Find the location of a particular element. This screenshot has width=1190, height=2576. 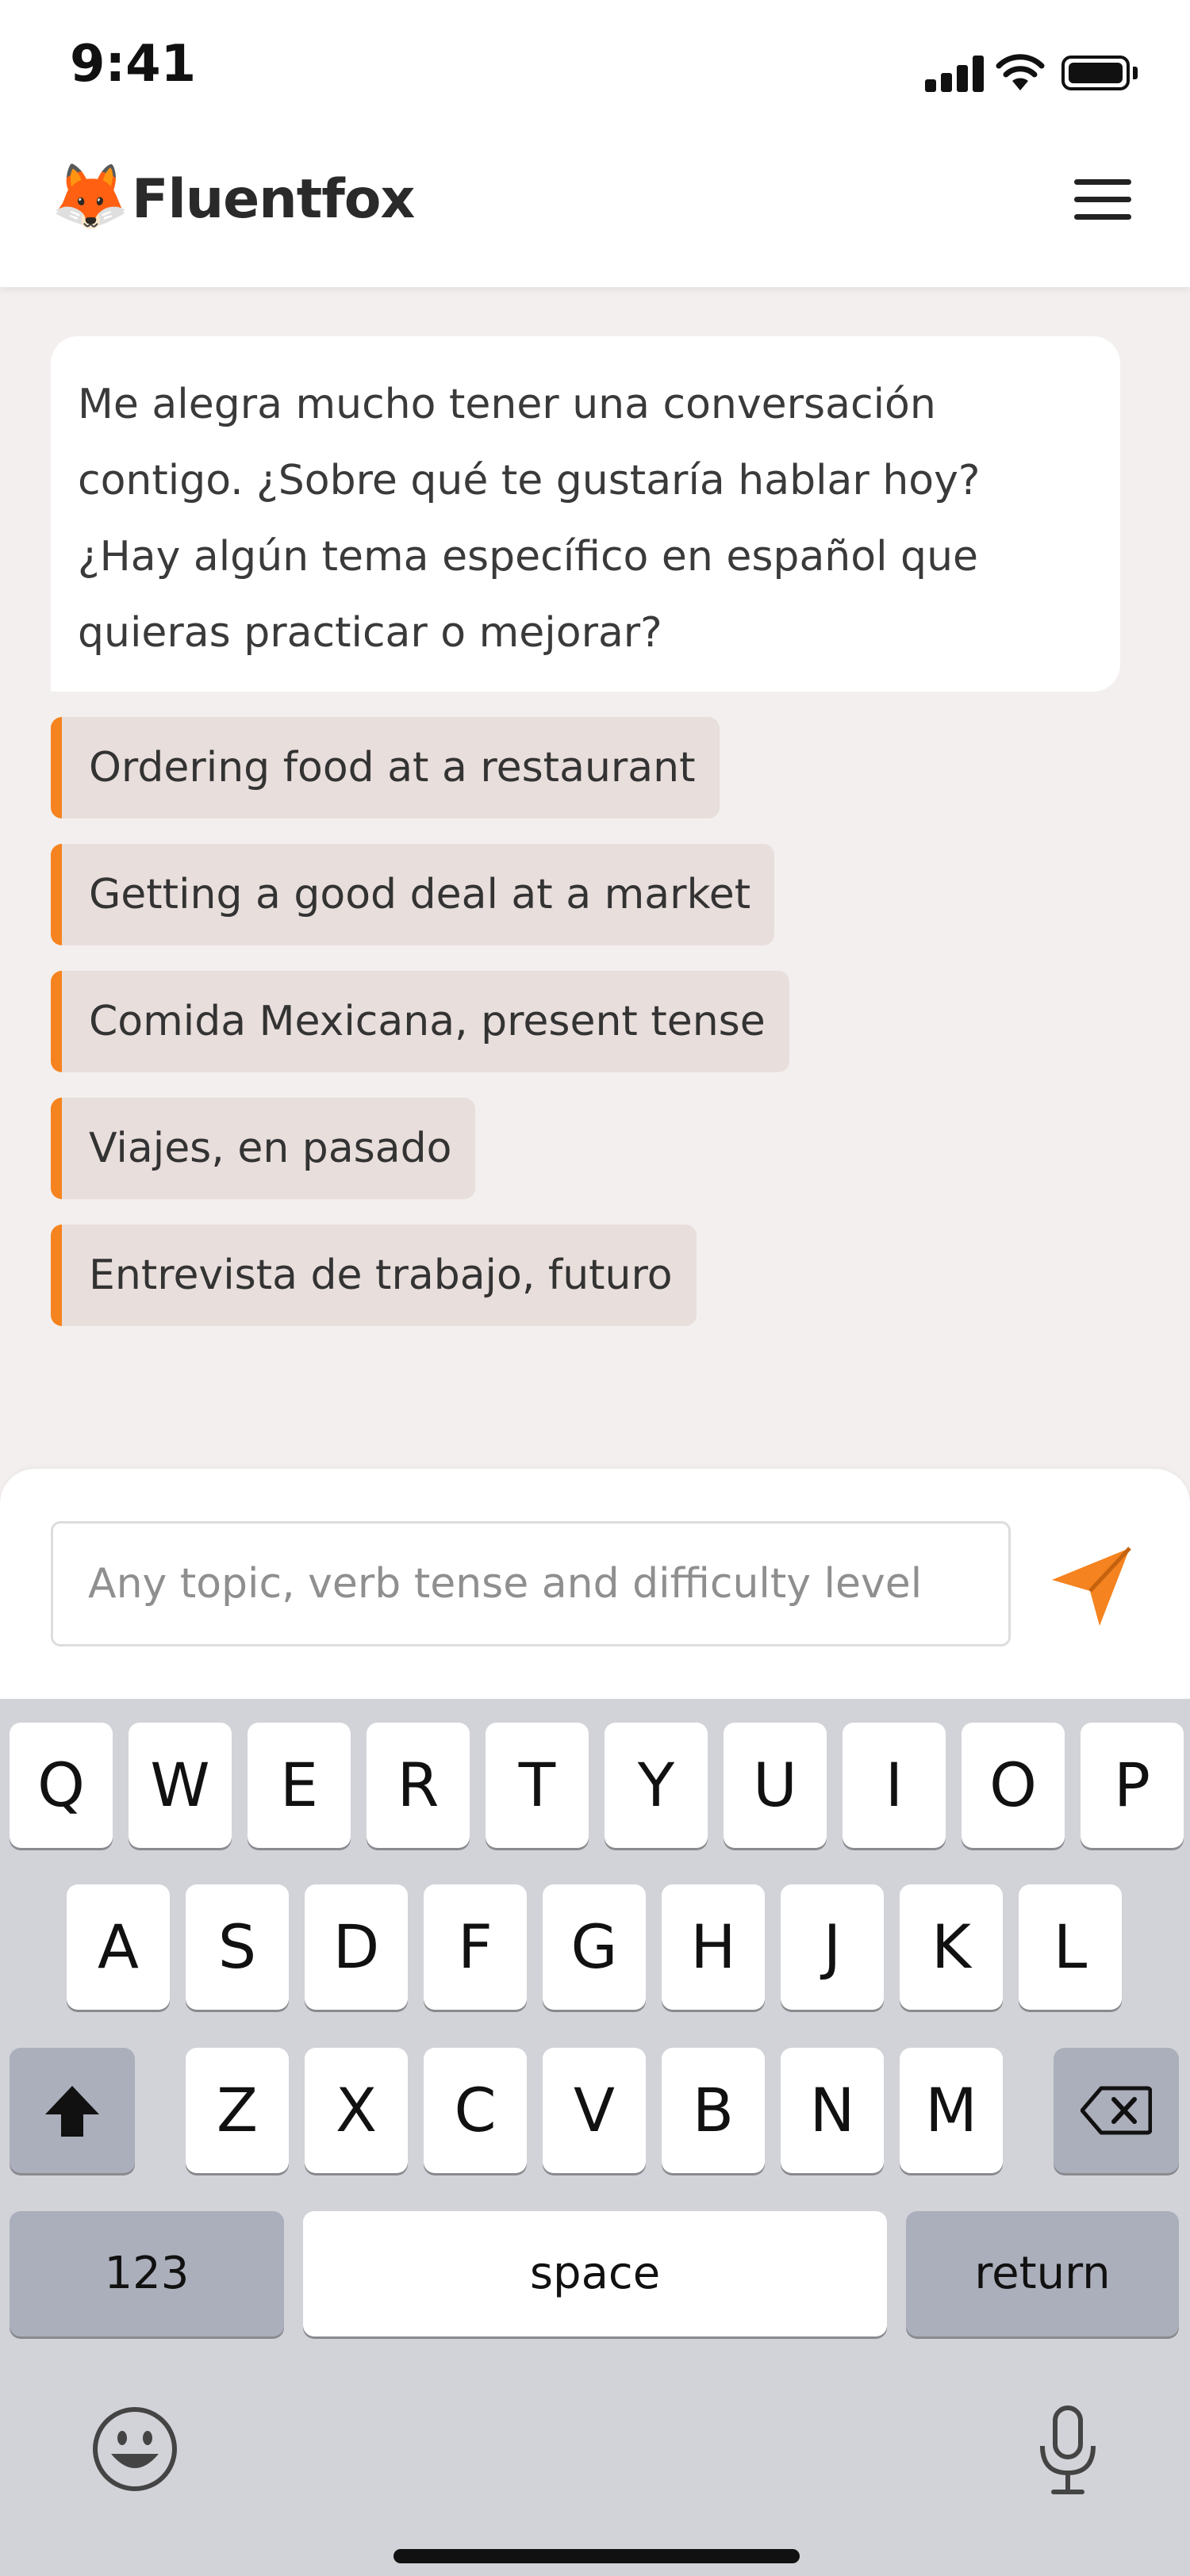

key-j: J is located at coordinates (832, 1947).